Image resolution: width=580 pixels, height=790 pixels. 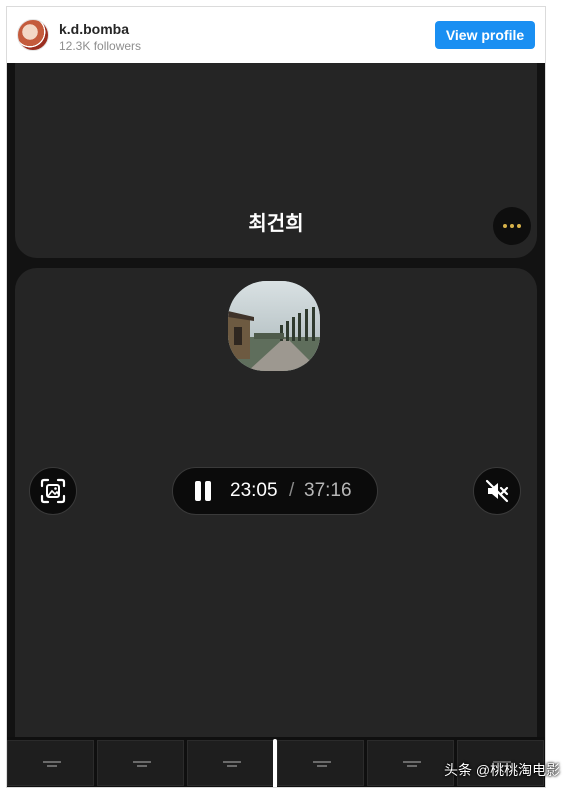 What do you see at coordinates (203, 491) in the screenshot?
I see `pause-icon` at bounding box center [203, 491].